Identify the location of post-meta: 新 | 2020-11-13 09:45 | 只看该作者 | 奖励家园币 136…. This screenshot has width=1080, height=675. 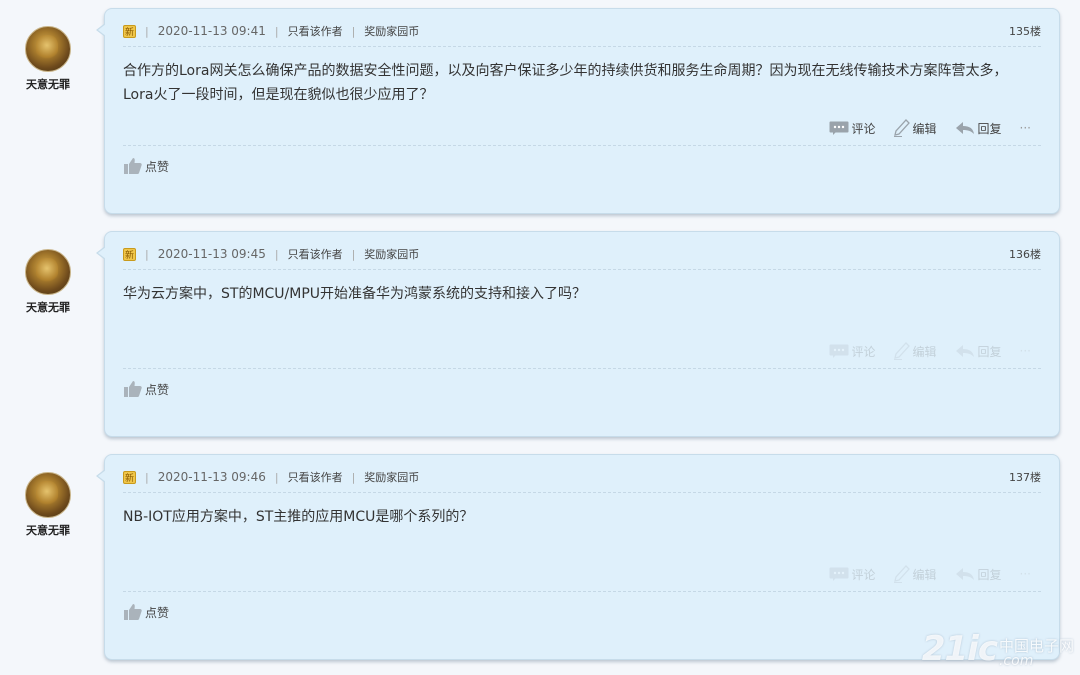
(582, 254).